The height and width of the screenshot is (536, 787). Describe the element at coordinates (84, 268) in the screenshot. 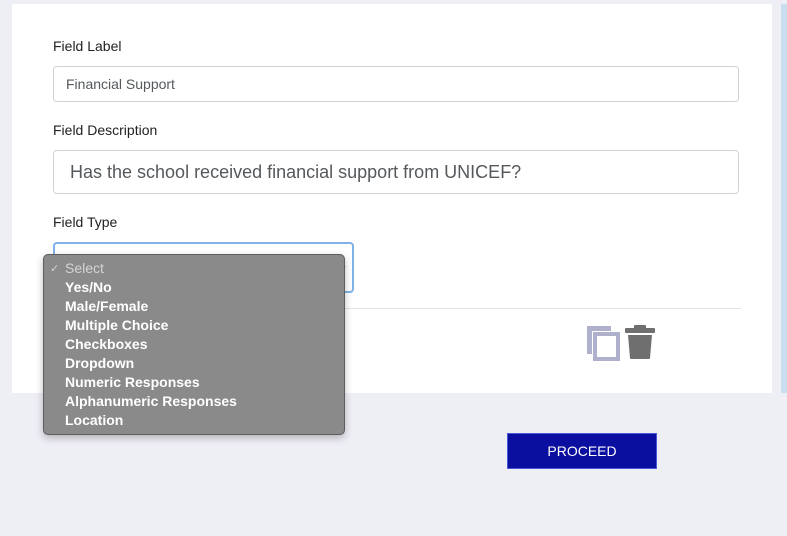

I see `dropdown-option-label: Select` at that location.